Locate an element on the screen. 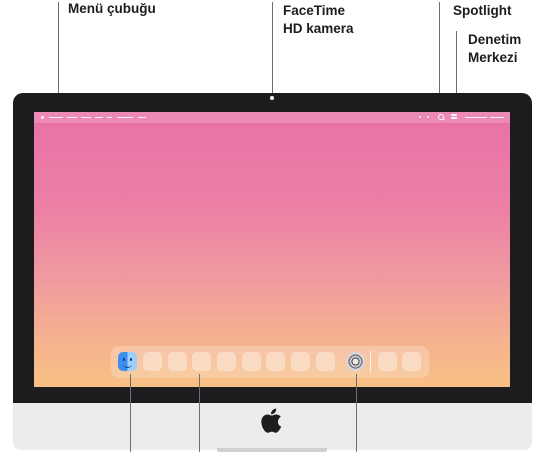 The height and width of the screenshot is (452, 546). system-settings-leader-line is located at coordinates (356, 413).